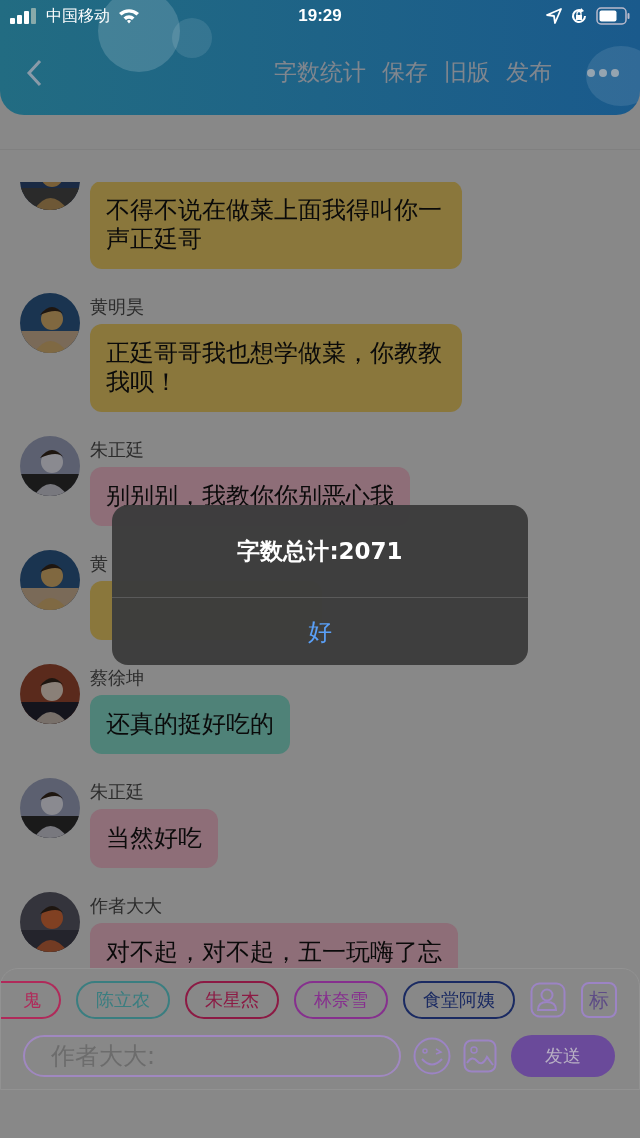 Image resolution: width=640 pixels, height=1138 pixels. Describe the element at coordinates (320, 631) in the screenshot. I see `ok-button: 好` at that location.